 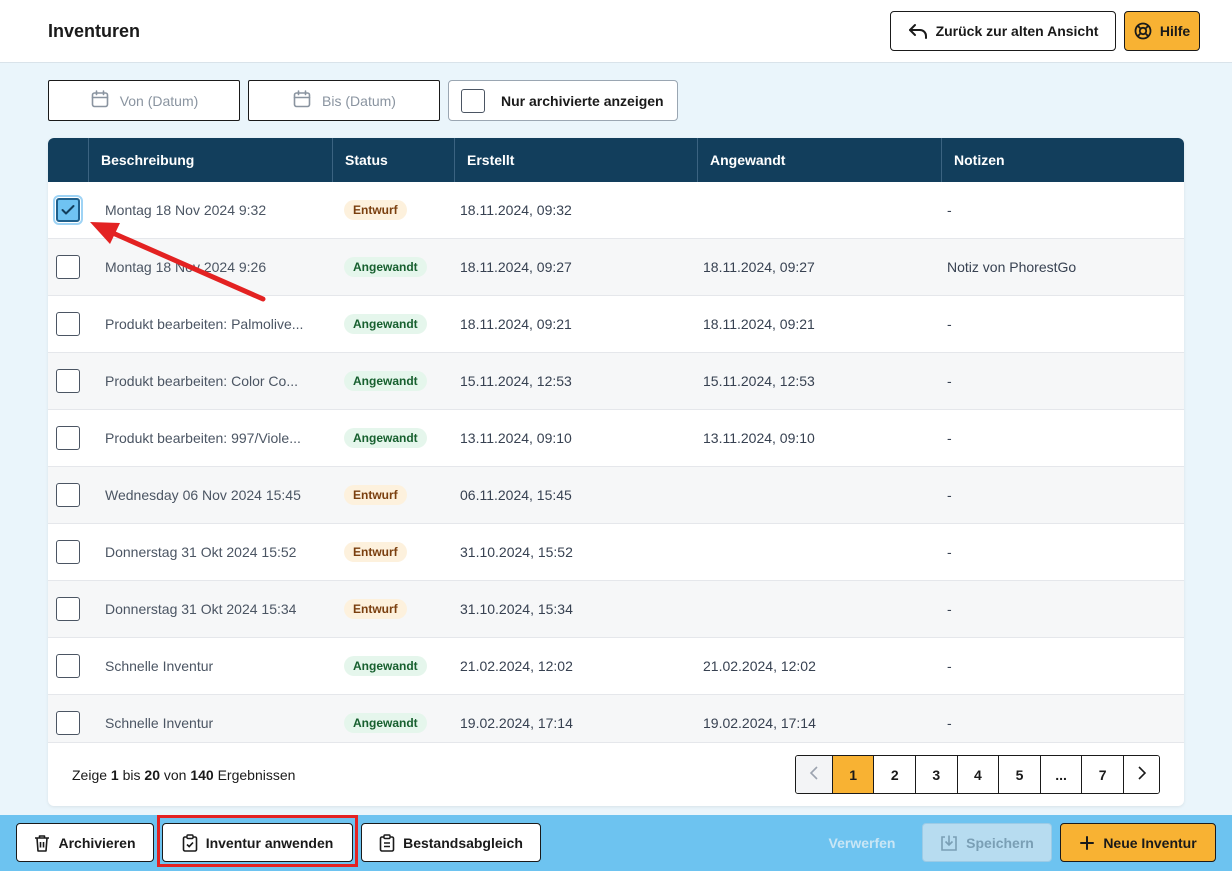 I want to click on applied-cell: 15.11.2024, 12:53, so click(x=759, y=381).